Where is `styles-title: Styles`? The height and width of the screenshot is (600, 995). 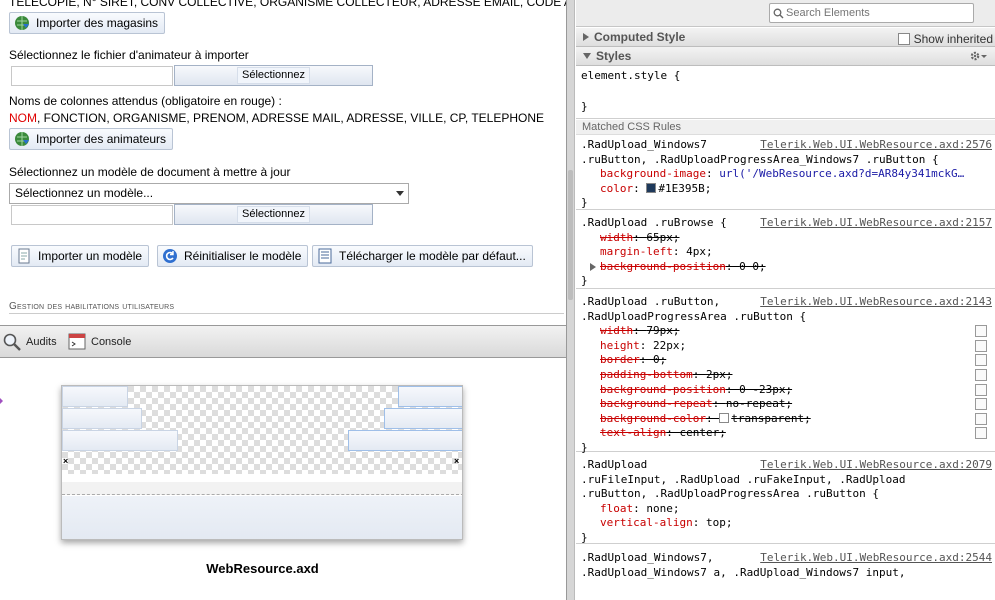 styles-title: Styles is located at coordinates (614, 56).